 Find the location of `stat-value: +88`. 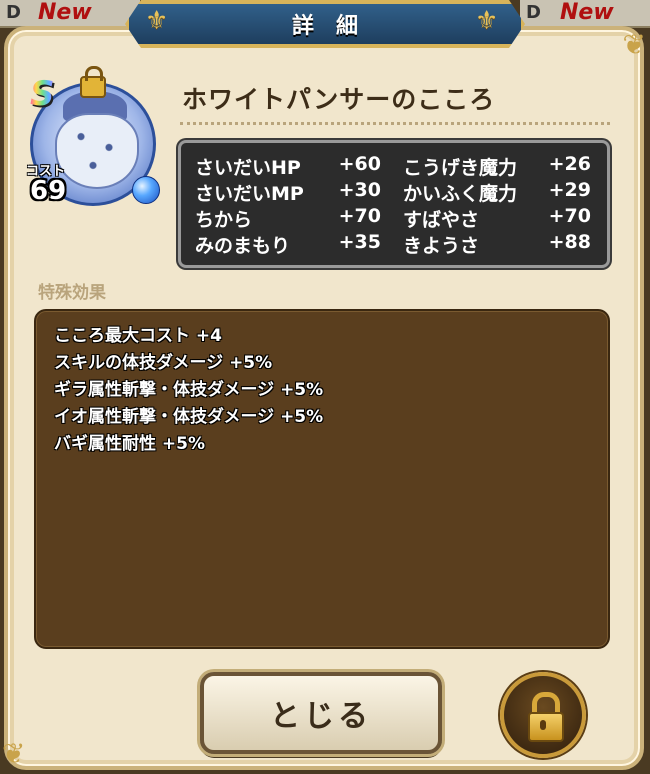

stat-value: +88 is located at coordinates (569, 242).